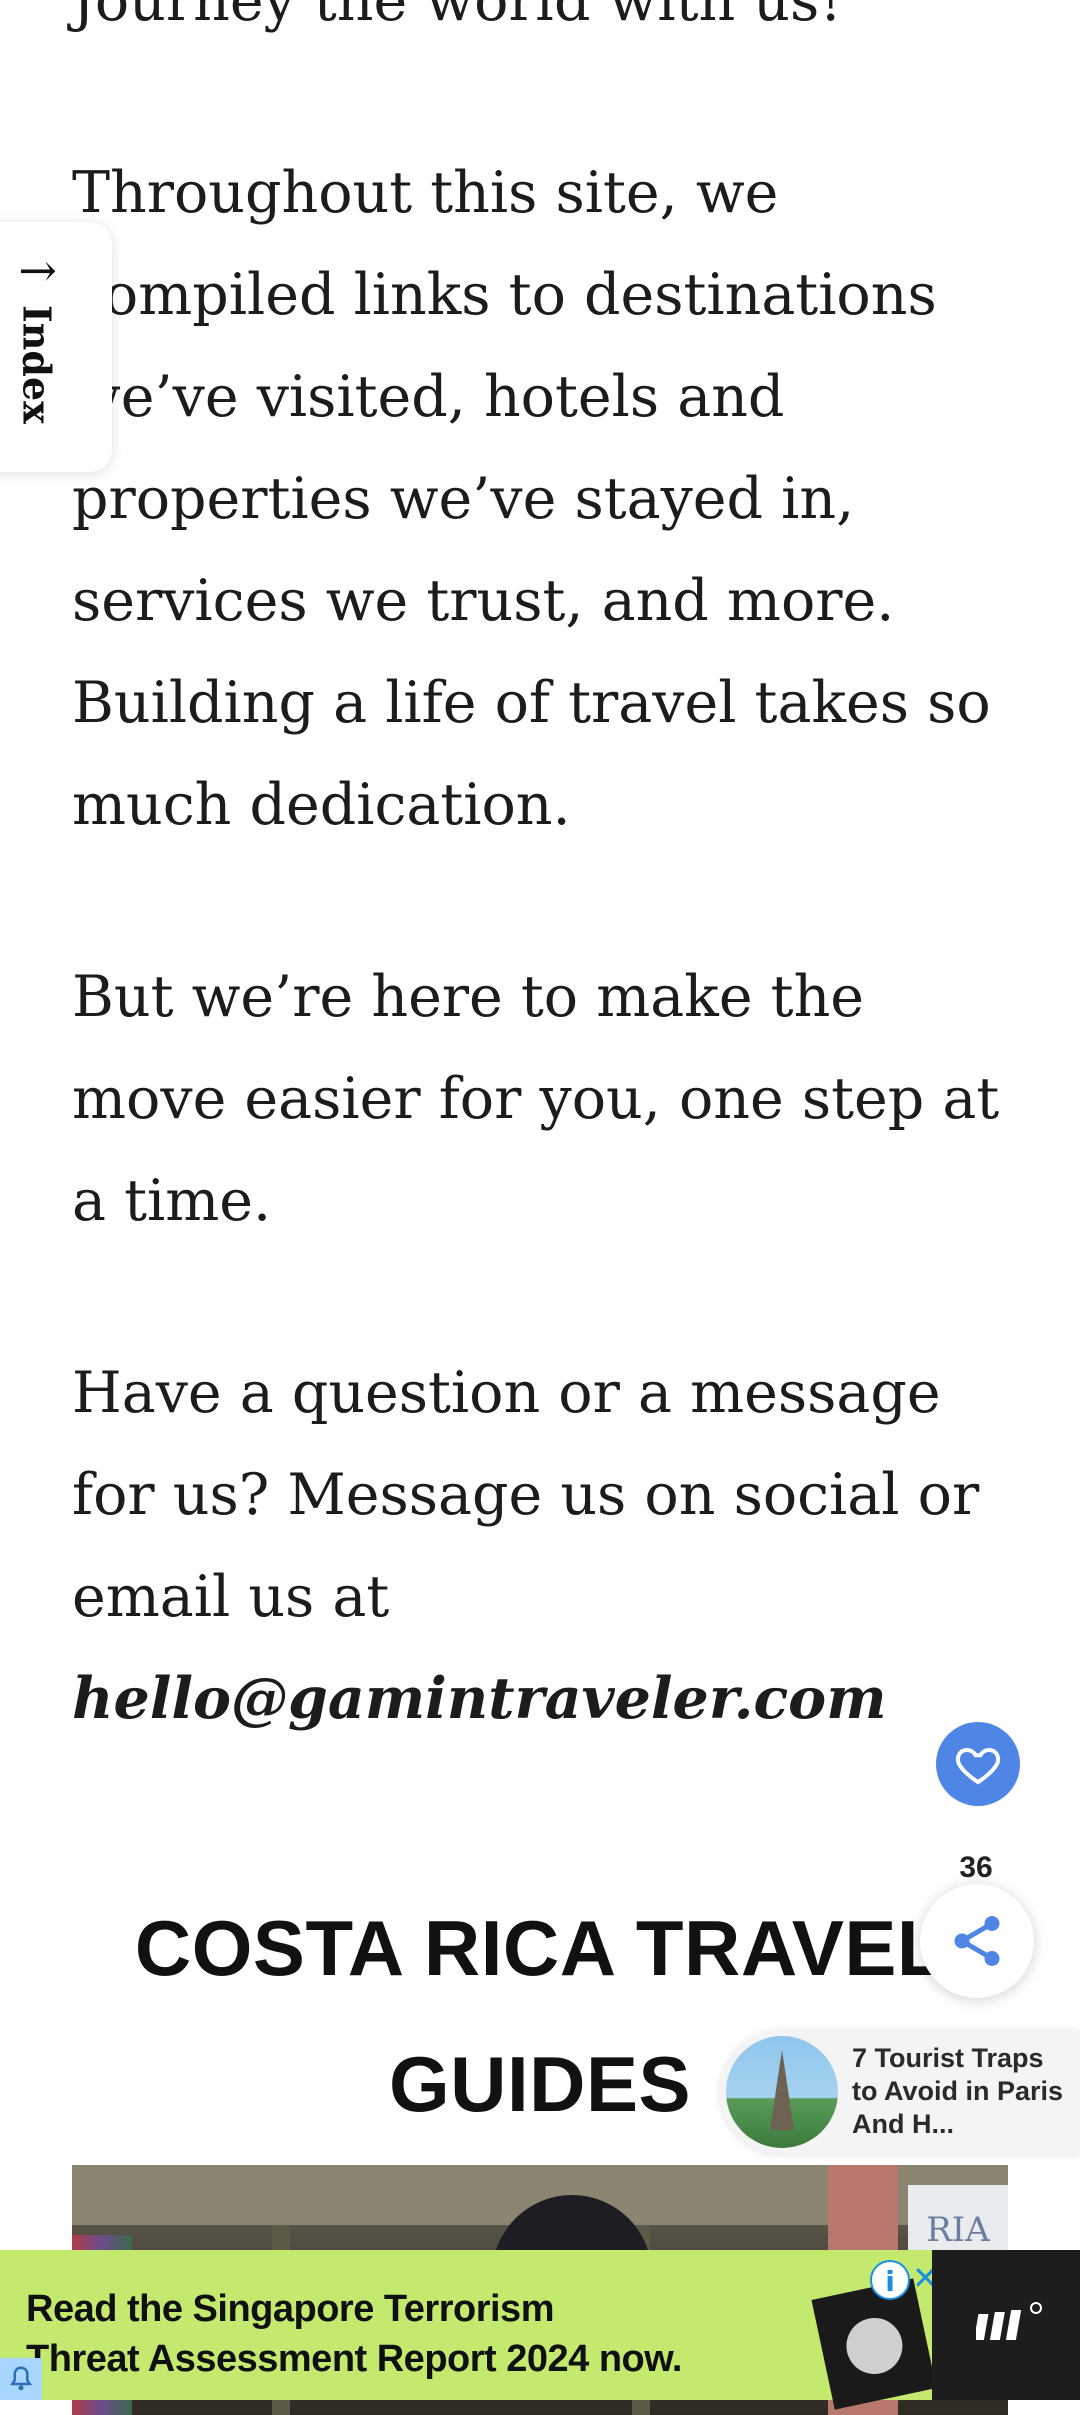  I want to click on brand-logo-icon, so click(1009, 2321).